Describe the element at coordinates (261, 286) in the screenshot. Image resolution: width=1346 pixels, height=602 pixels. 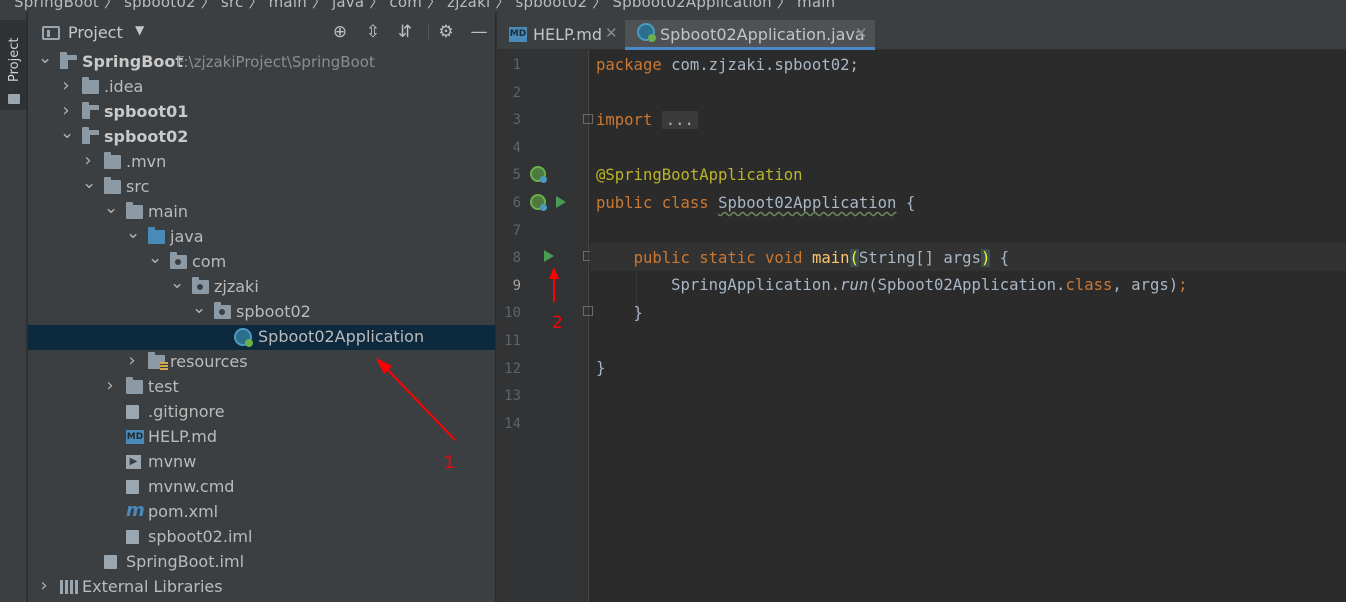
I see `tree-item-zjzaki: ⌄ zjzaki` at that location.